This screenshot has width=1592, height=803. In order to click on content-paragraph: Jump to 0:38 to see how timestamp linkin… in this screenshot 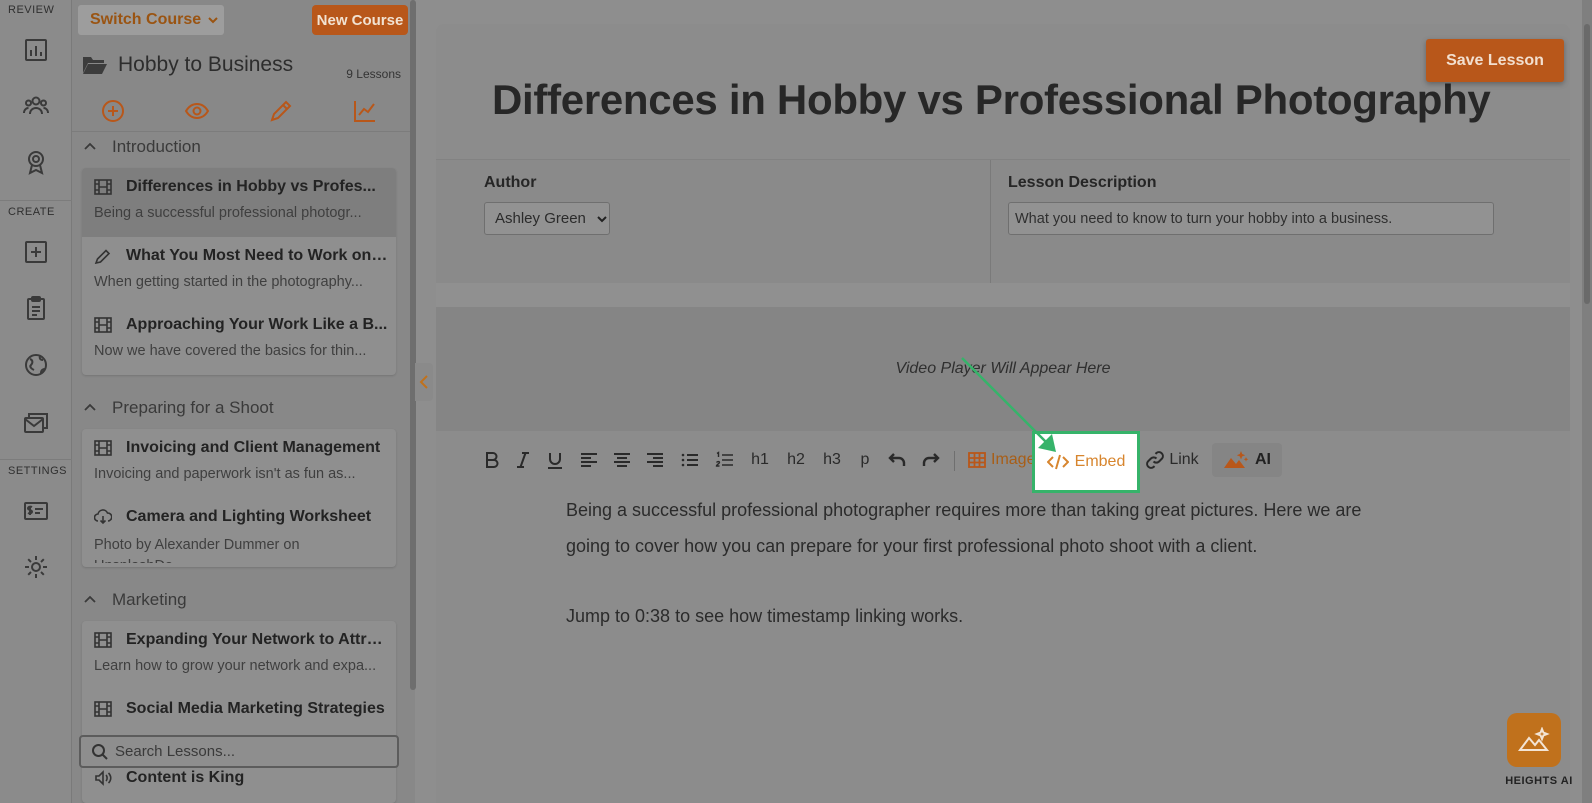, I will do `click(765, 616)`.